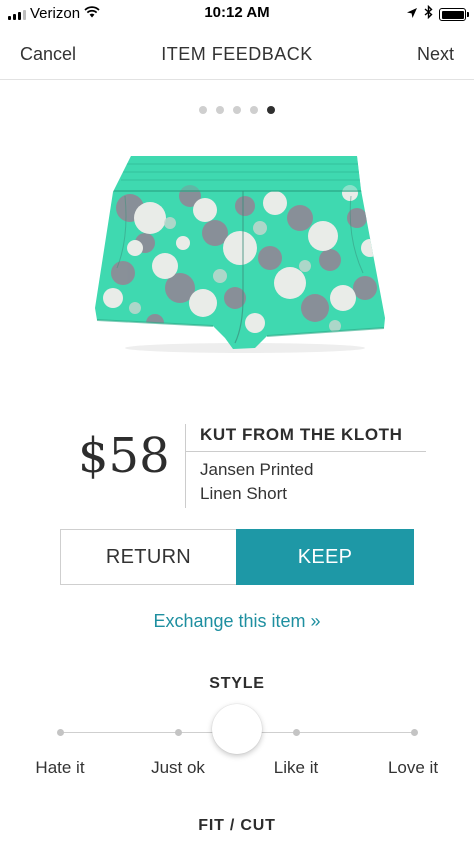  What do you see at coordinates (310, 482) in the screenshot?
I see `product-name: Jansen Printed Linen Short` at bounding box center [310, 482].